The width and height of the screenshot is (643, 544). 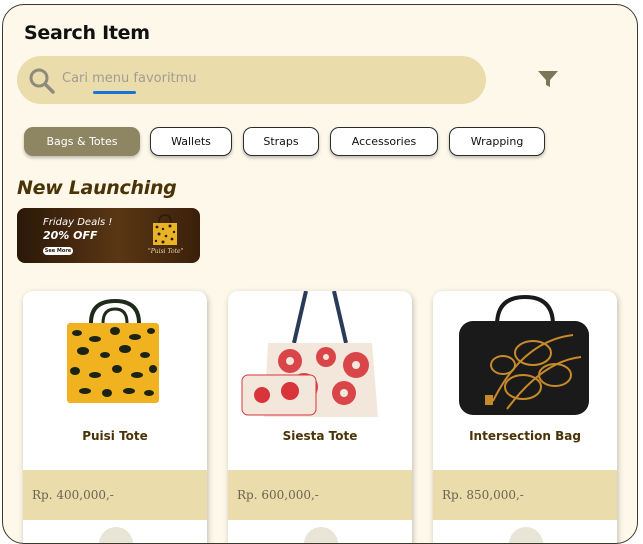 I want to click on filter-icon, so click(x=548, y=79).